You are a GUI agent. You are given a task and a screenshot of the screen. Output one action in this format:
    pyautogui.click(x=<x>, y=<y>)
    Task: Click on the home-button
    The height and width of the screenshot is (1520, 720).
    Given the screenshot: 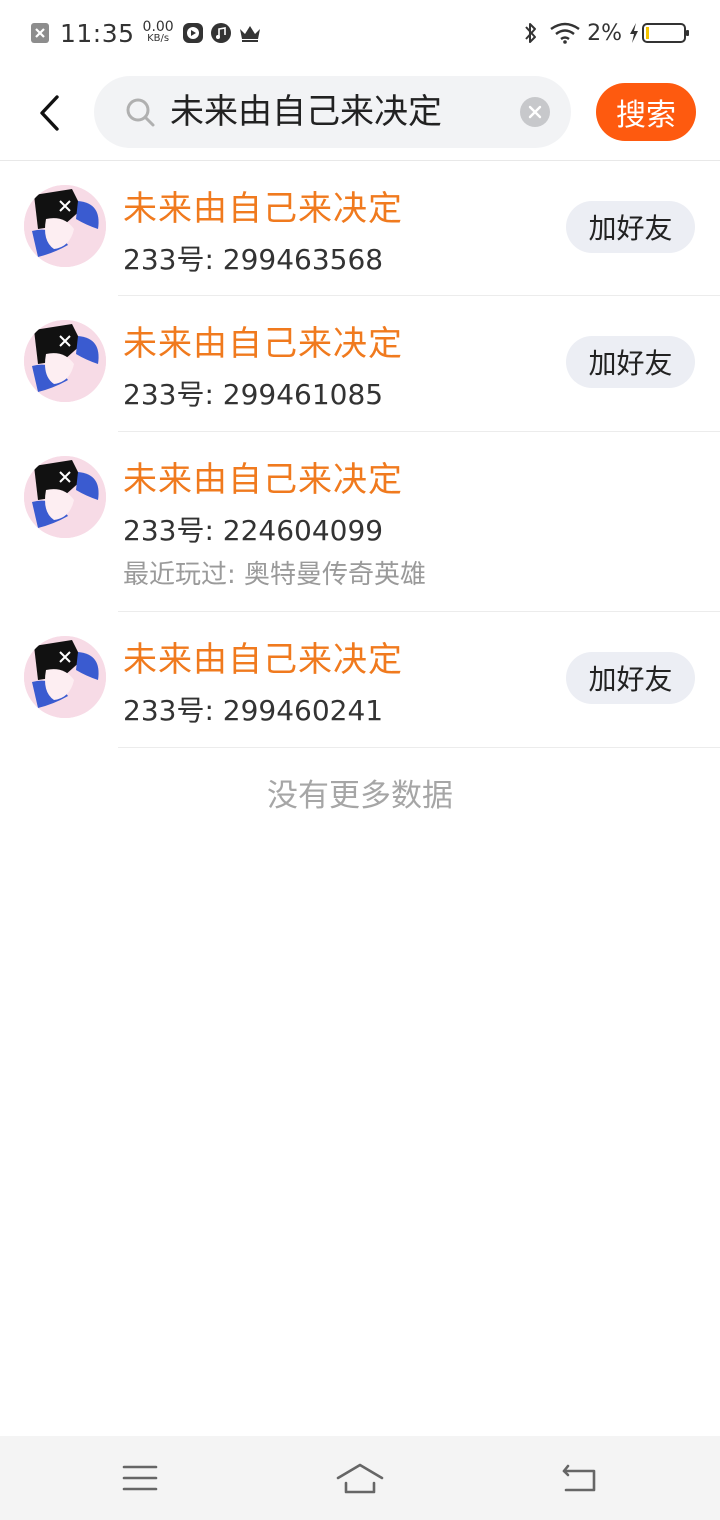 What is the action you would take?
    pyautogui.click(x=360, y=1478)
    